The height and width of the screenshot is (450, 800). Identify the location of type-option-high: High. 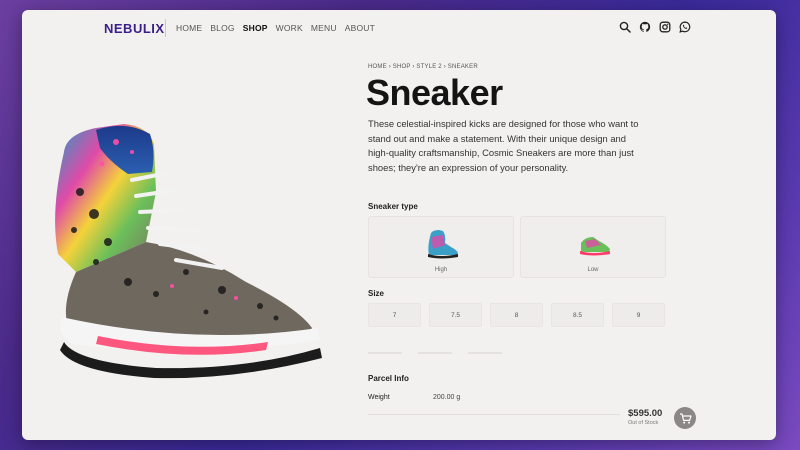
(441, 247).